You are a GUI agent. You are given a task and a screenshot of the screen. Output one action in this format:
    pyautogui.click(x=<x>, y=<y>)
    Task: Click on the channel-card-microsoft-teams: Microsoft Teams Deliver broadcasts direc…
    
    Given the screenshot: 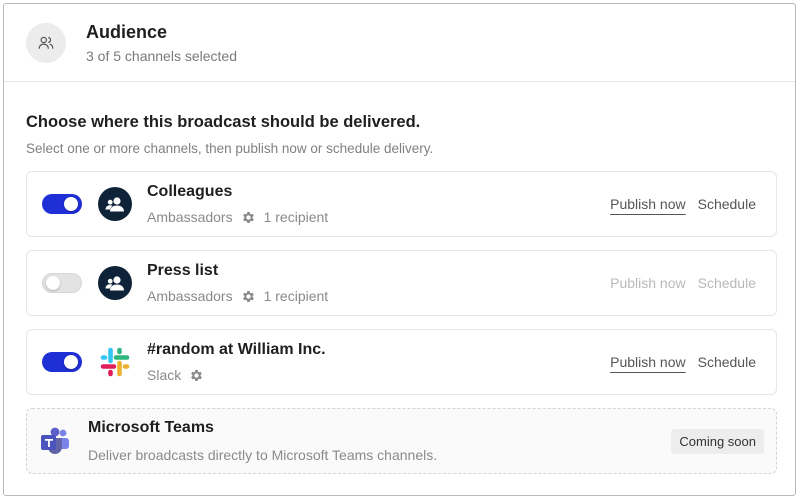 What is the action you would take?
    pyautogui.click(x=401, y=441)
    